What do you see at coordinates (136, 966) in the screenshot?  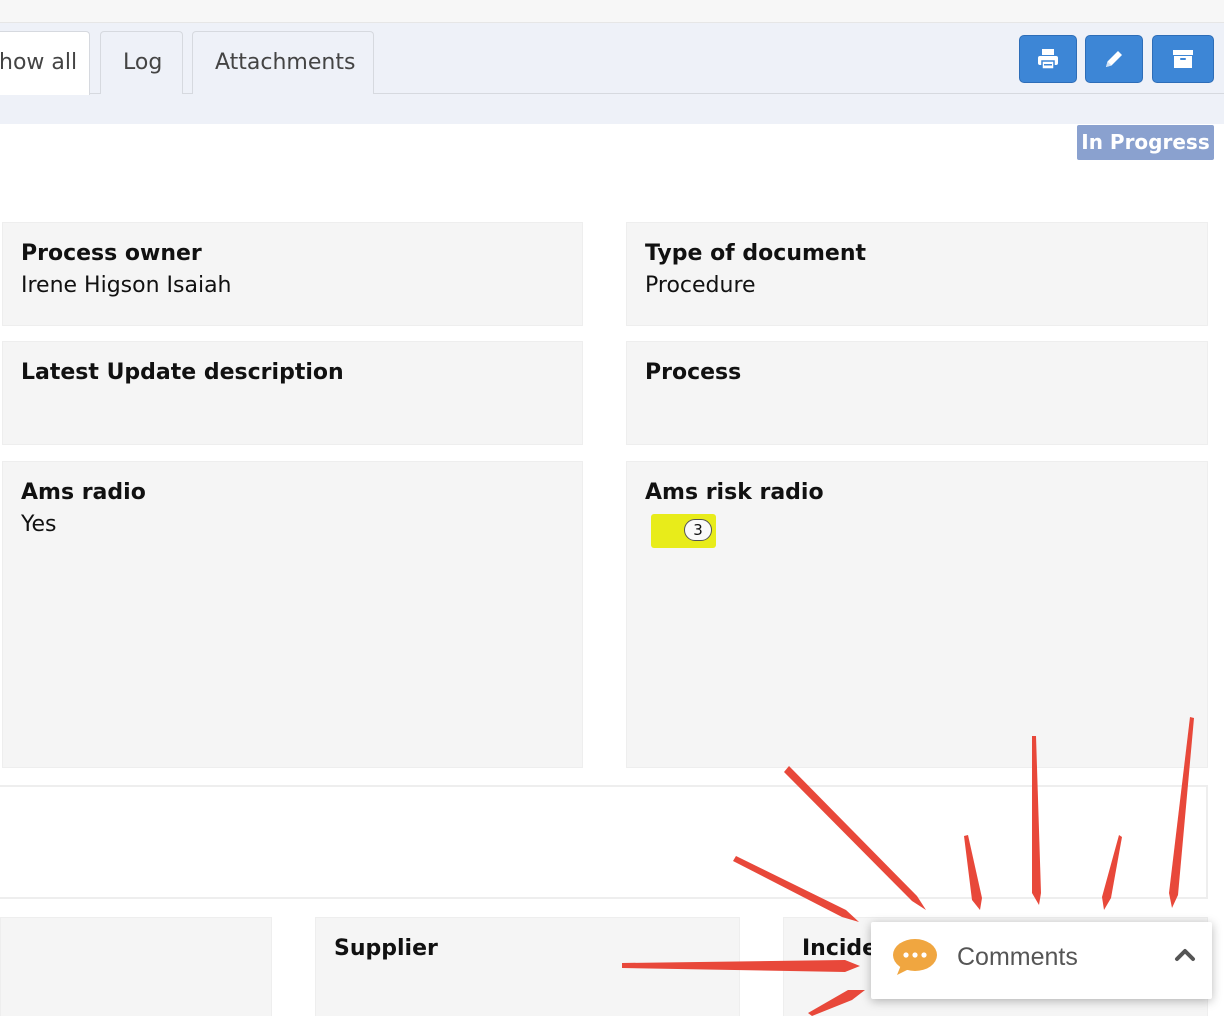 I see `field-bottom-left` at bounding box center [136, 966].